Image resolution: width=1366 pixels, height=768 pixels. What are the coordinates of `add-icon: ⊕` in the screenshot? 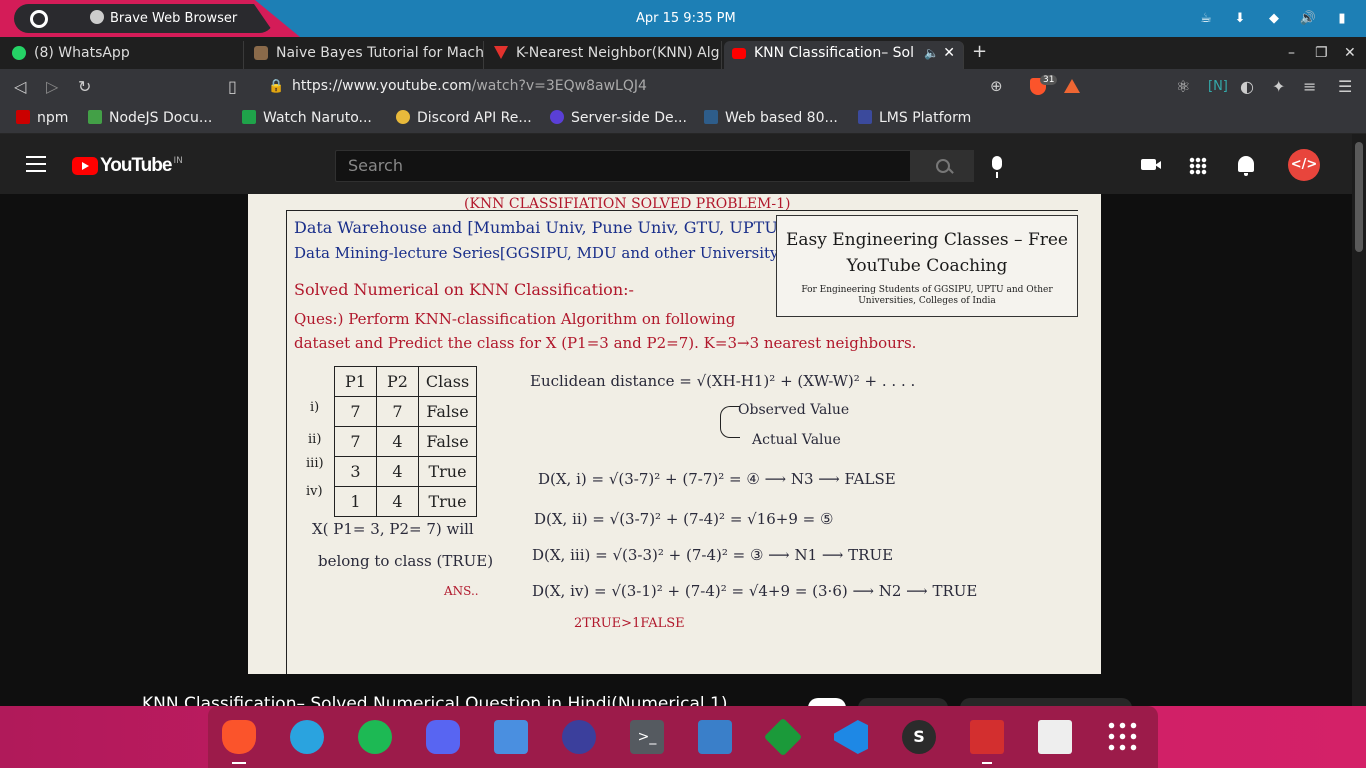 It's located at (996, 86).